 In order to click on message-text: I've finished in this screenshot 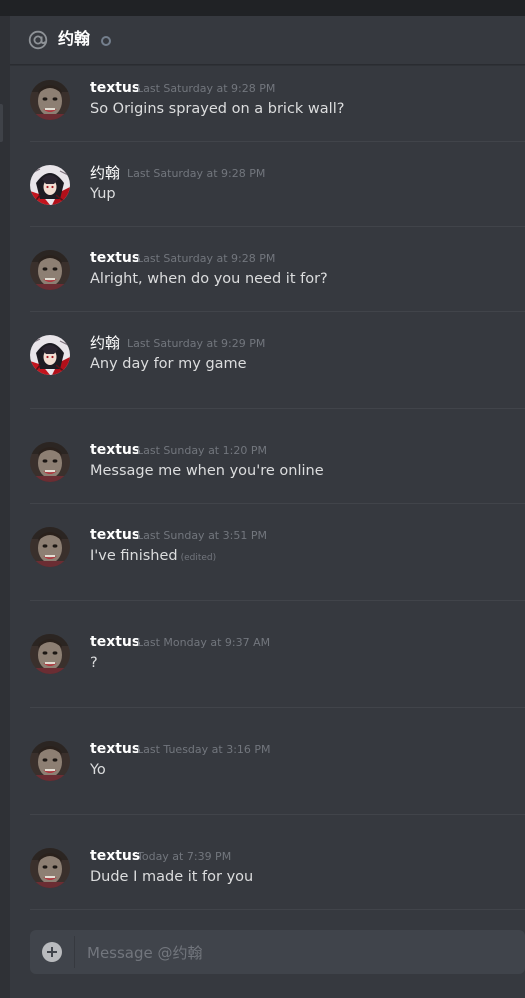, I will do `click(134, 556)`.